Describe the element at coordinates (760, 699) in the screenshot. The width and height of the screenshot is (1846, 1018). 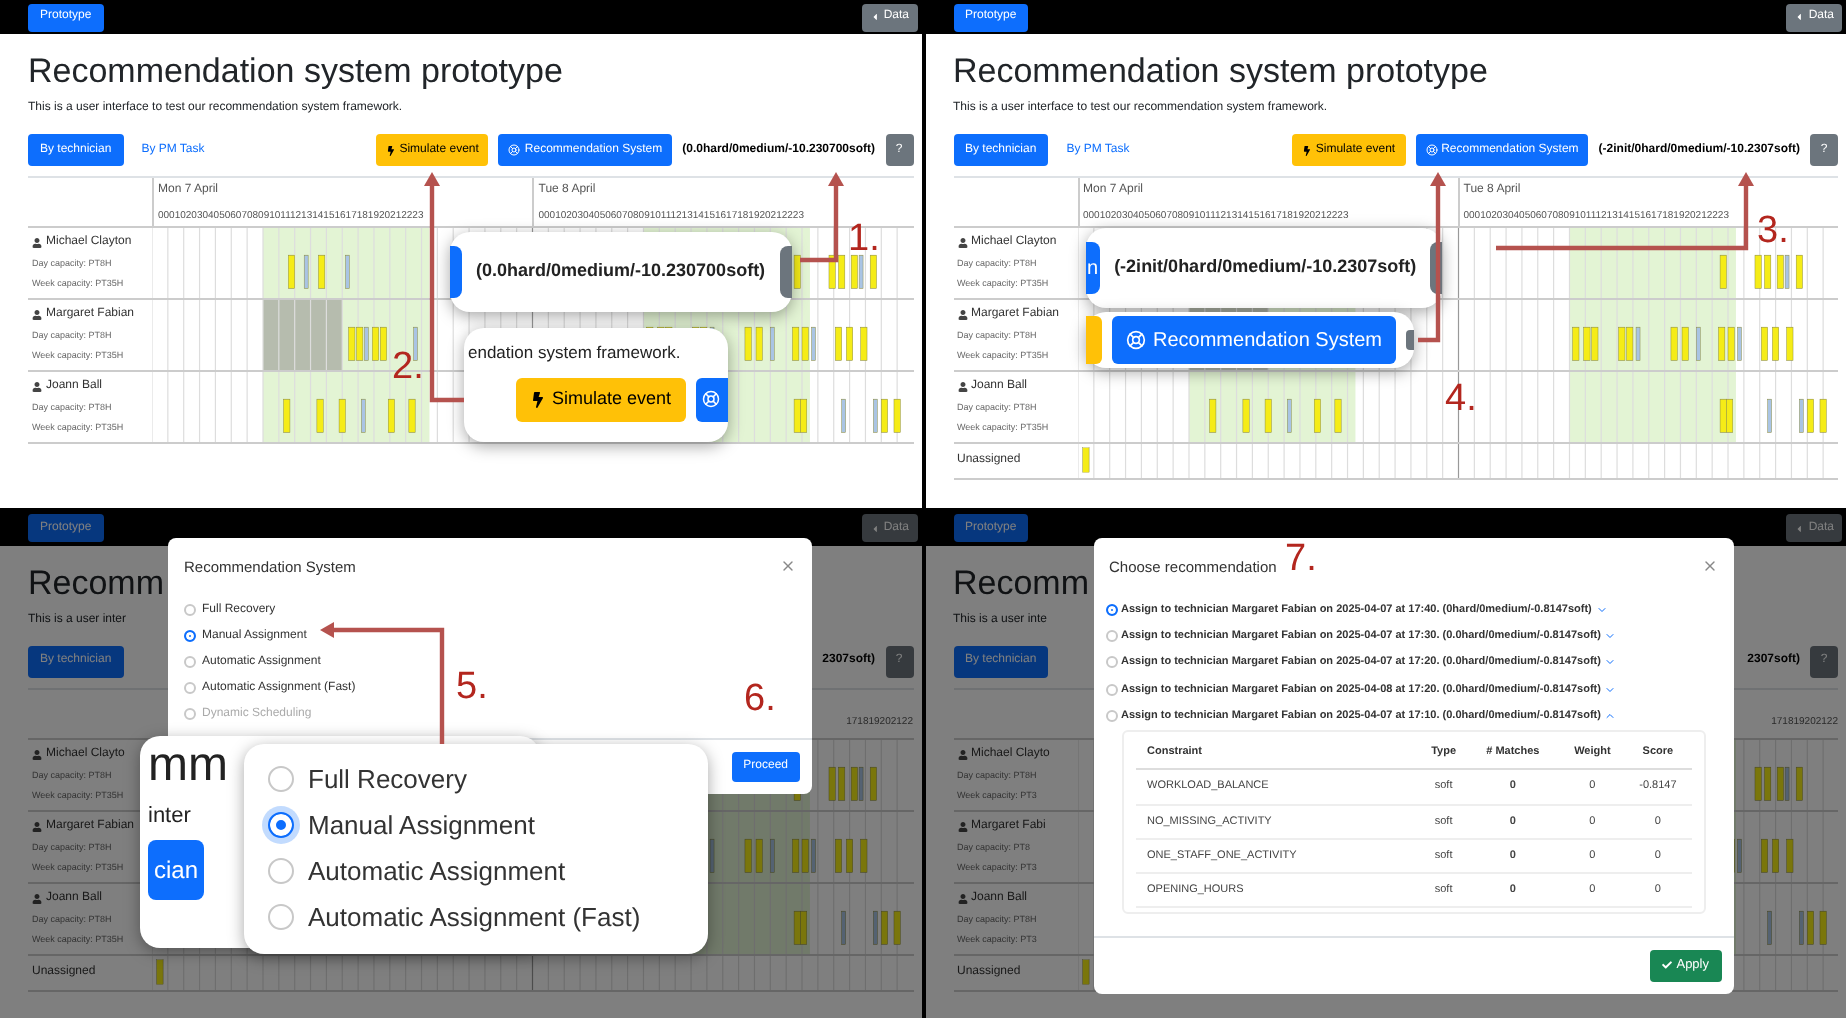
I see `step-number: 6.` at that location.